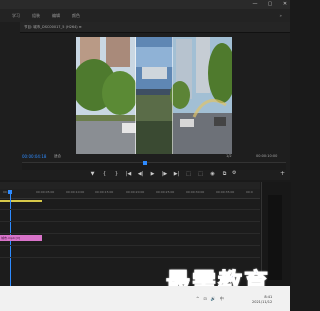 The width and height of the screenshot is (320, 311). What do you see at coordinates (267, 156) in the screenshot?
I see `duration-timecode: 00:00:10:00` at bounding box center [267, 156].